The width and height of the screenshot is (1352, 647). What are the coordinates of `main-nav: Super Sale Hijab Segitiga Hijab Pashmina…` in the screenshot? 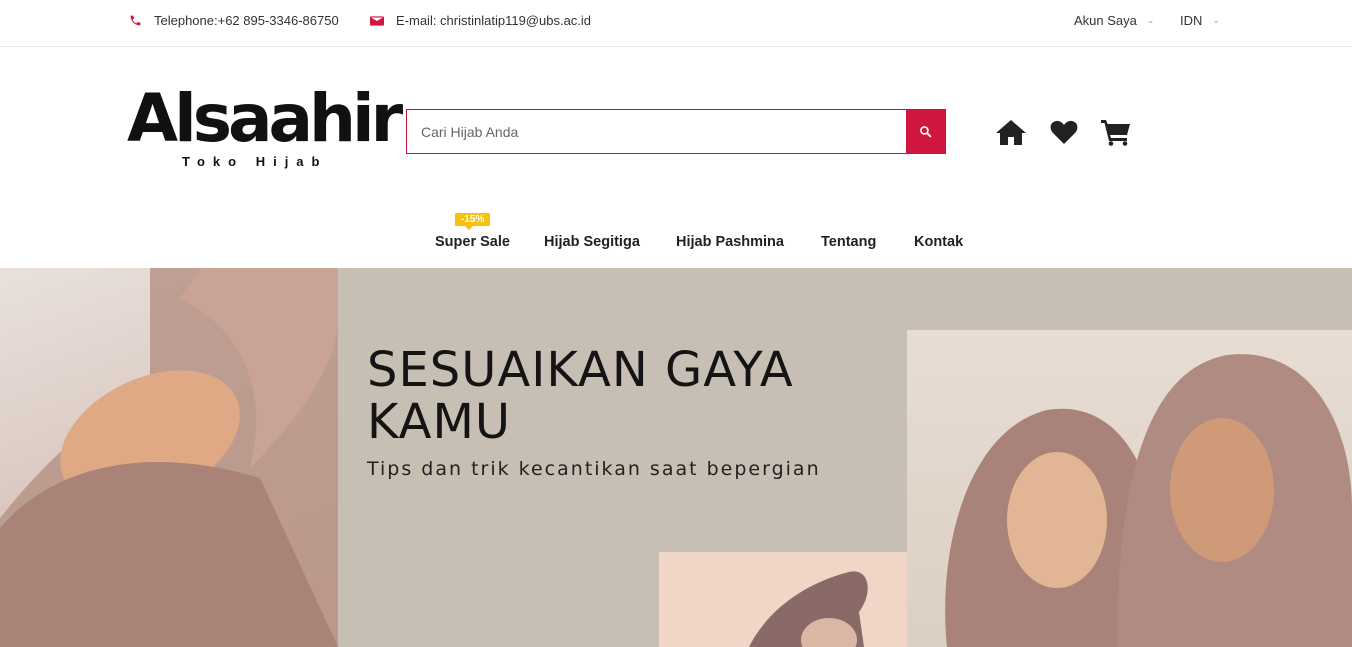 It's located at (676, 244).